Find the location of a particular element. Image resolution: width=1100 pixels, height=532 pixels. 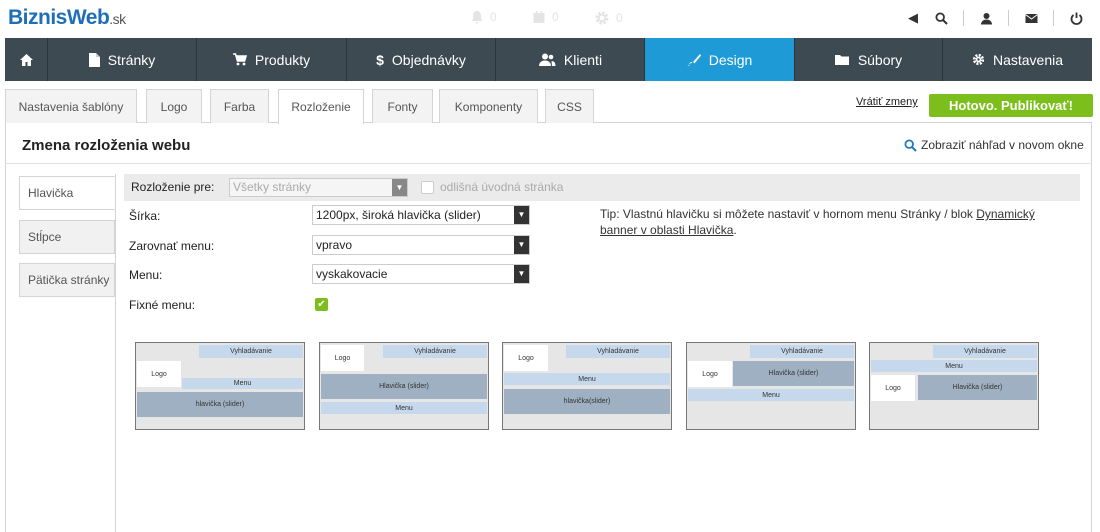

bell-icon is located at coordinates (477, 17).